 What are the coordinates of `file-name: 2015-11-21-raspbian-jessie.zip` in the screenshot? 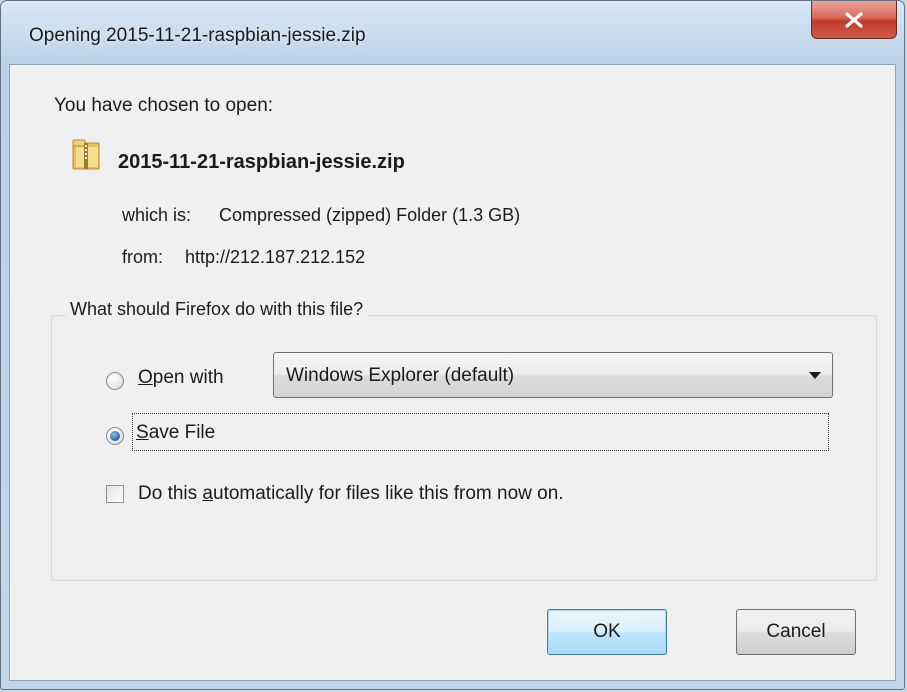 It's located at (261, 162).